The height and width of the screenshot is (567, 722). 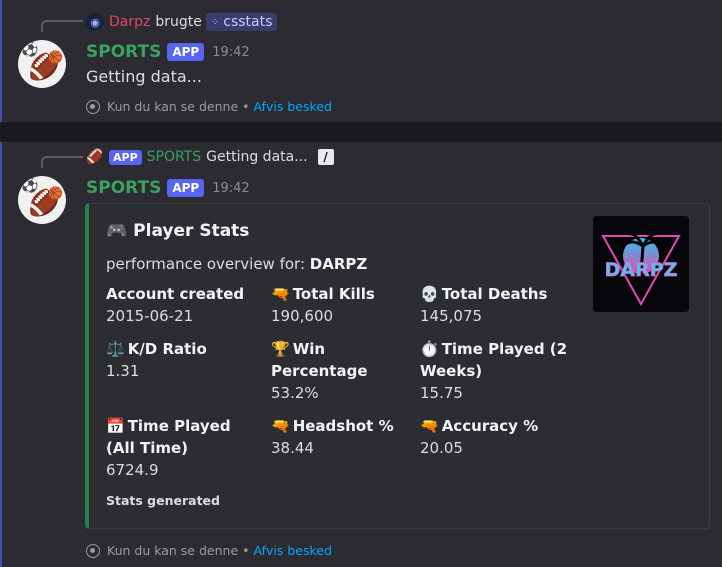 I want to click on field-name: 🔫 Headshot %, so click(x=332, y=426).